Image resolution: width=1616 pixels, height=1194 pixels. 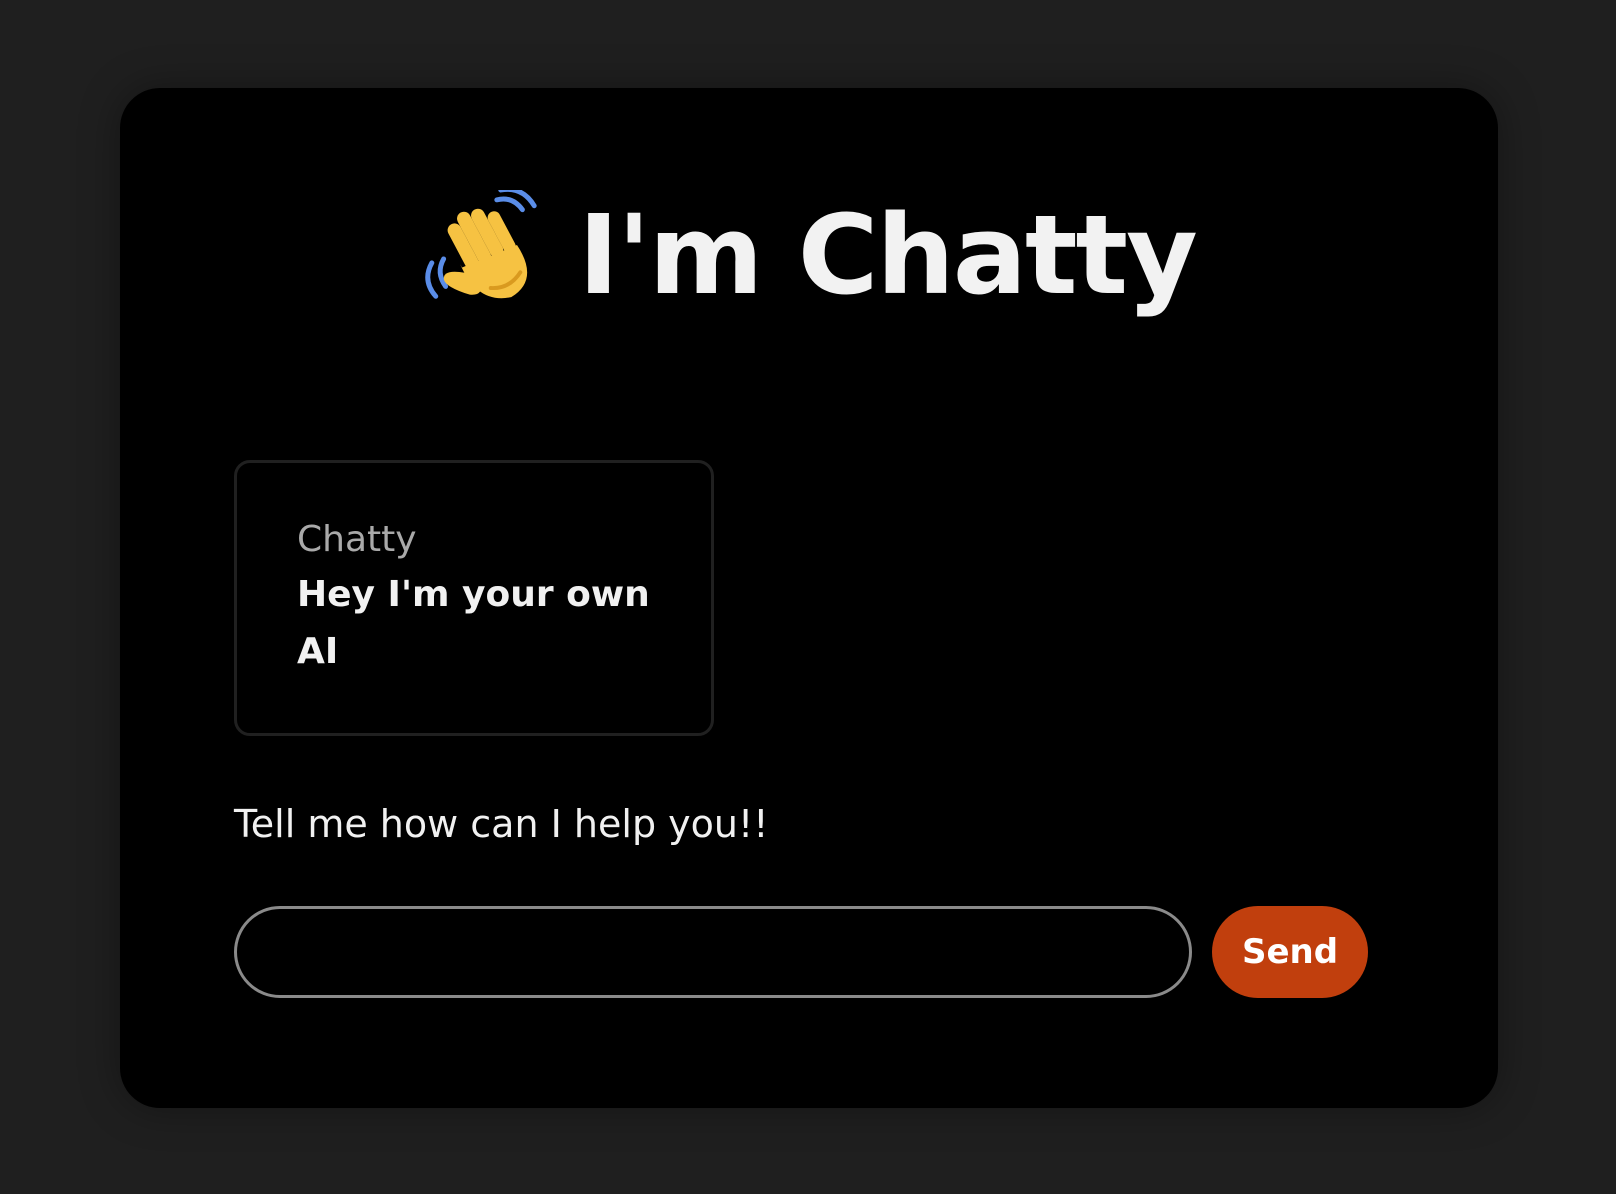 I want to click on header: I'm Chatty, so click(x=809, y=253).